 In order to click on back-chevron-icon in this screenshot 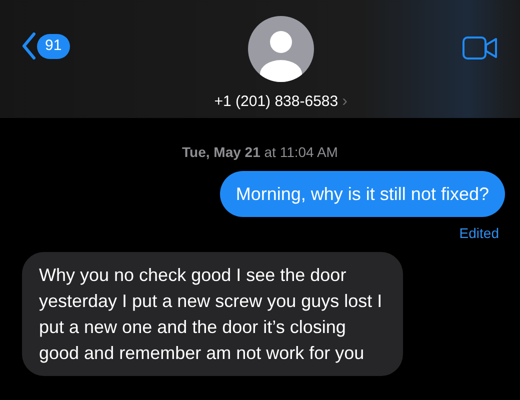, I will do `click(29, 46)`.